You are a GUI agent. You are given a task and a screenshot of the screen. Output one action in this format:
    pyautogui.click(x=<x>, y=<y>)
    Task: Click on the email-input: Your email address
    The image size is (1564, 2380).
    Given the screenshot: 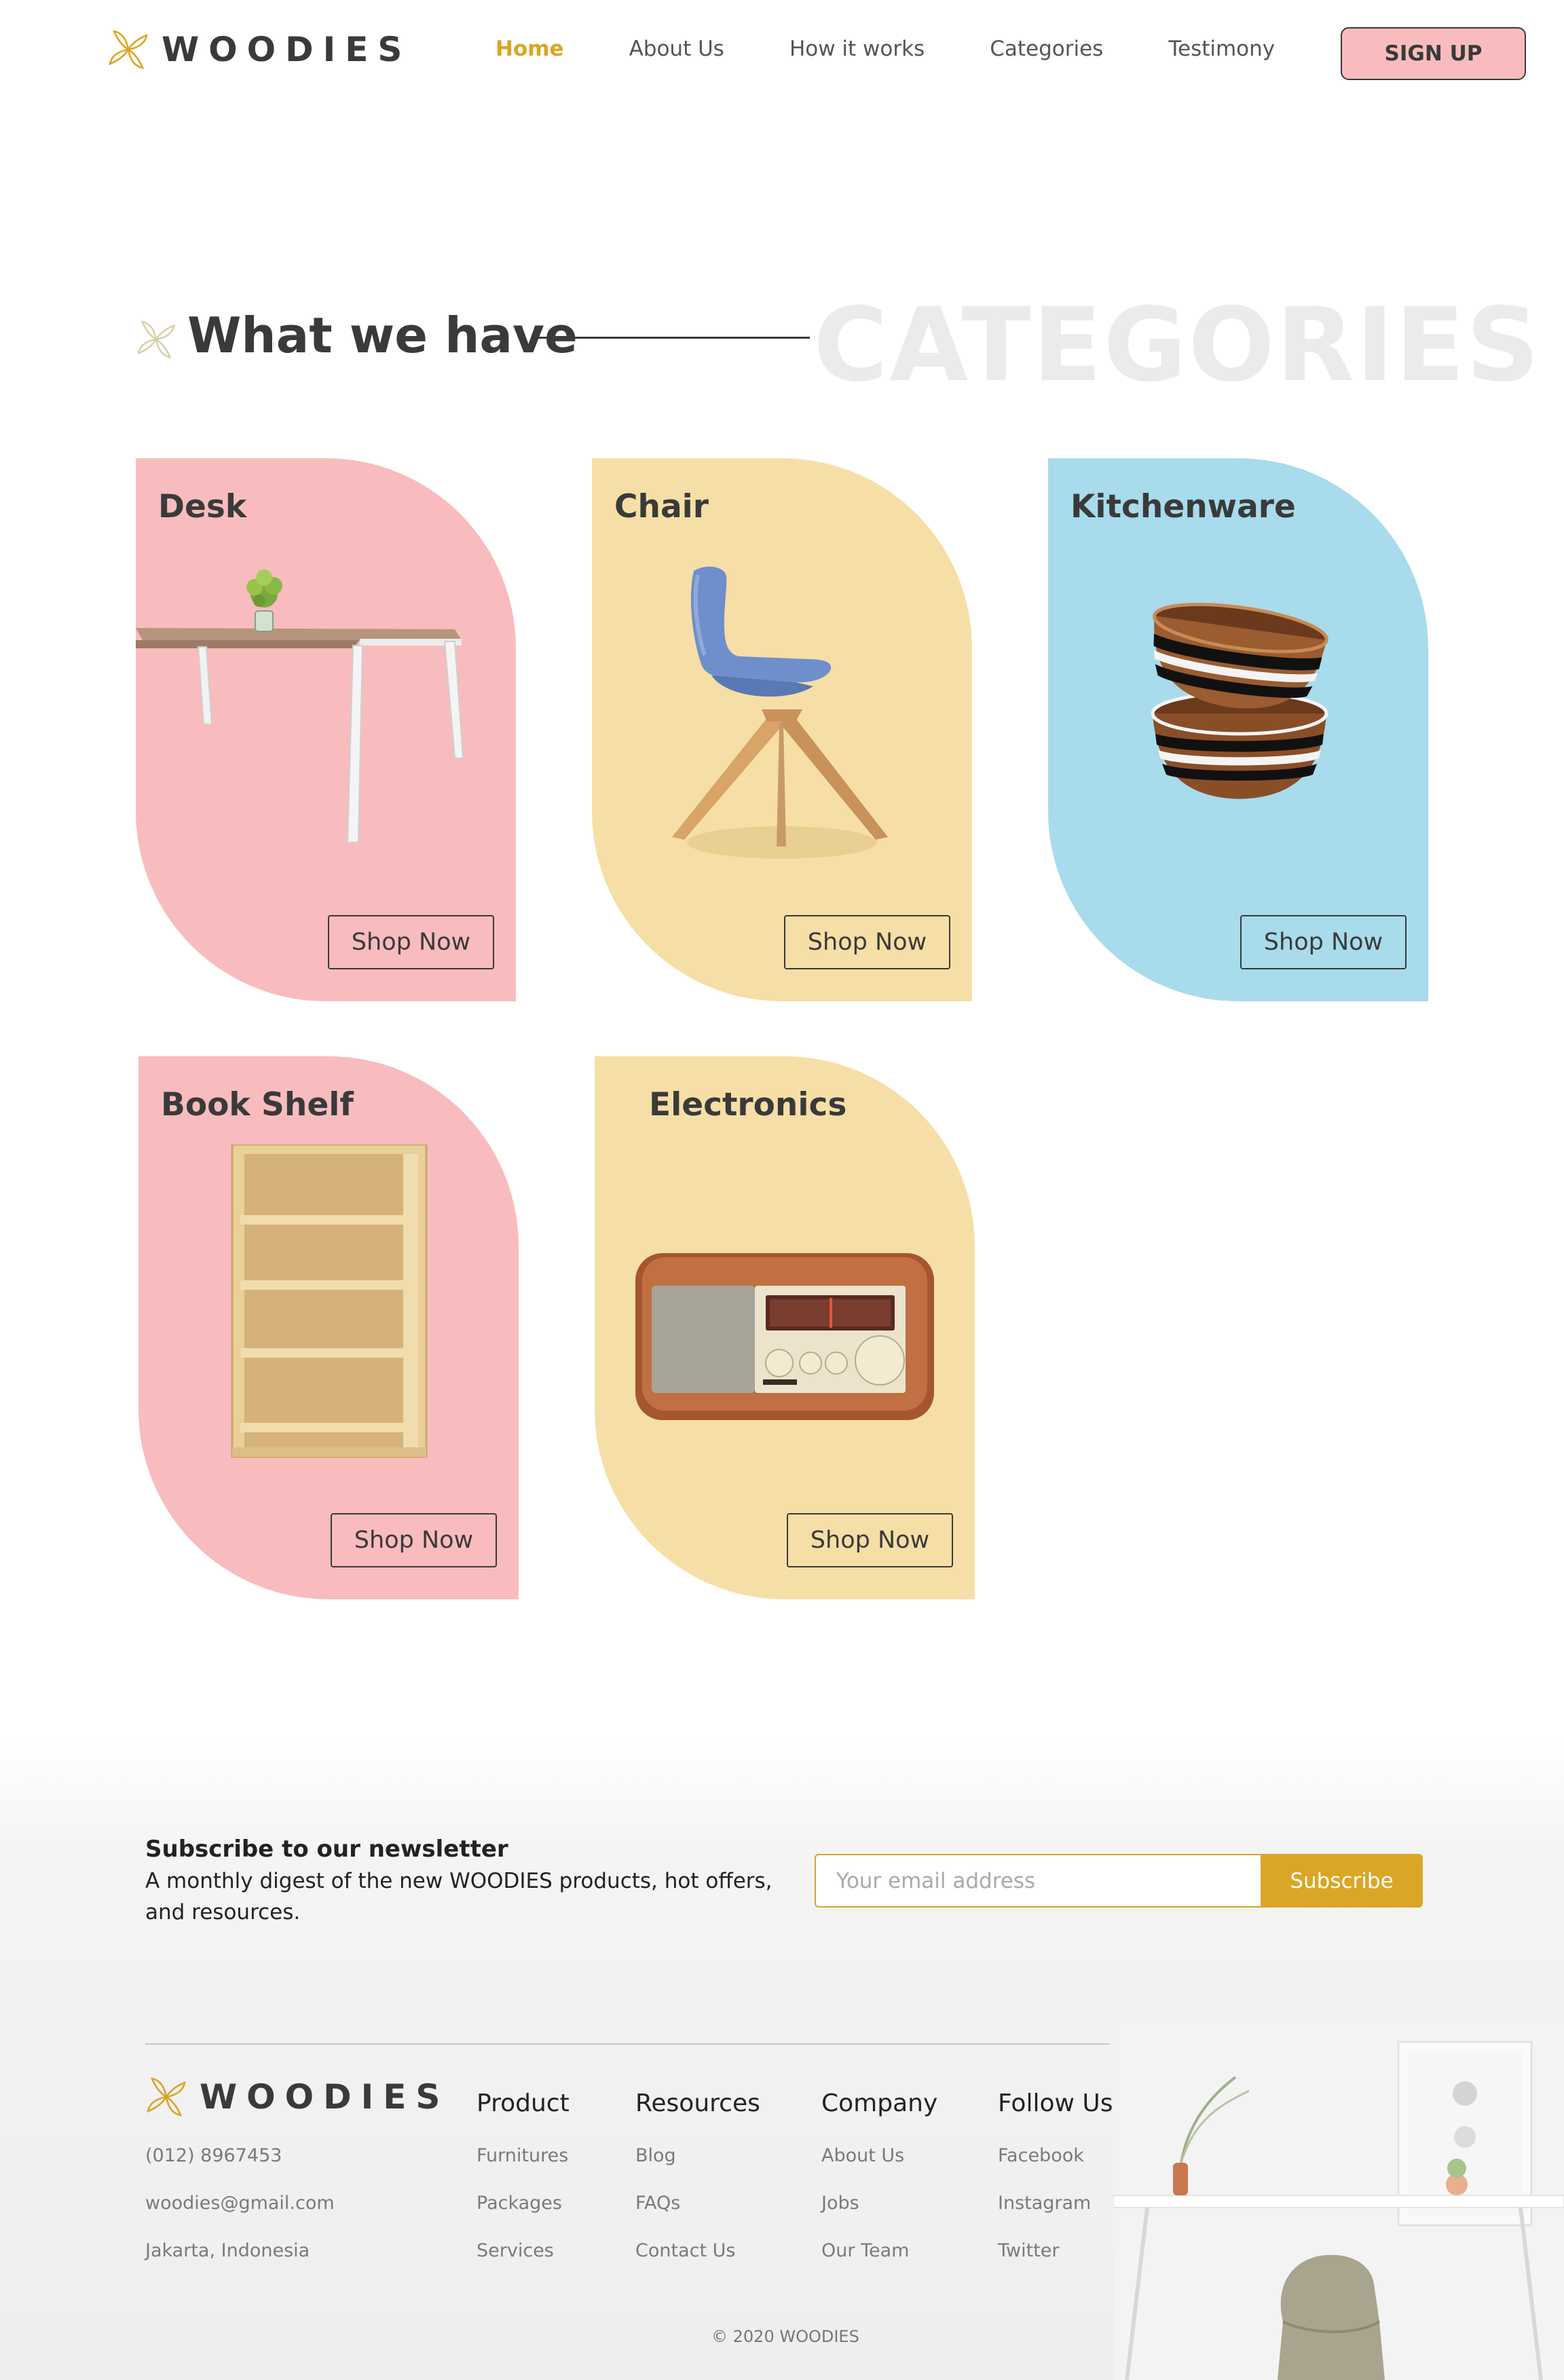 What is the action you would take?
    pyautogui.click(x=1038, y=1881)
    